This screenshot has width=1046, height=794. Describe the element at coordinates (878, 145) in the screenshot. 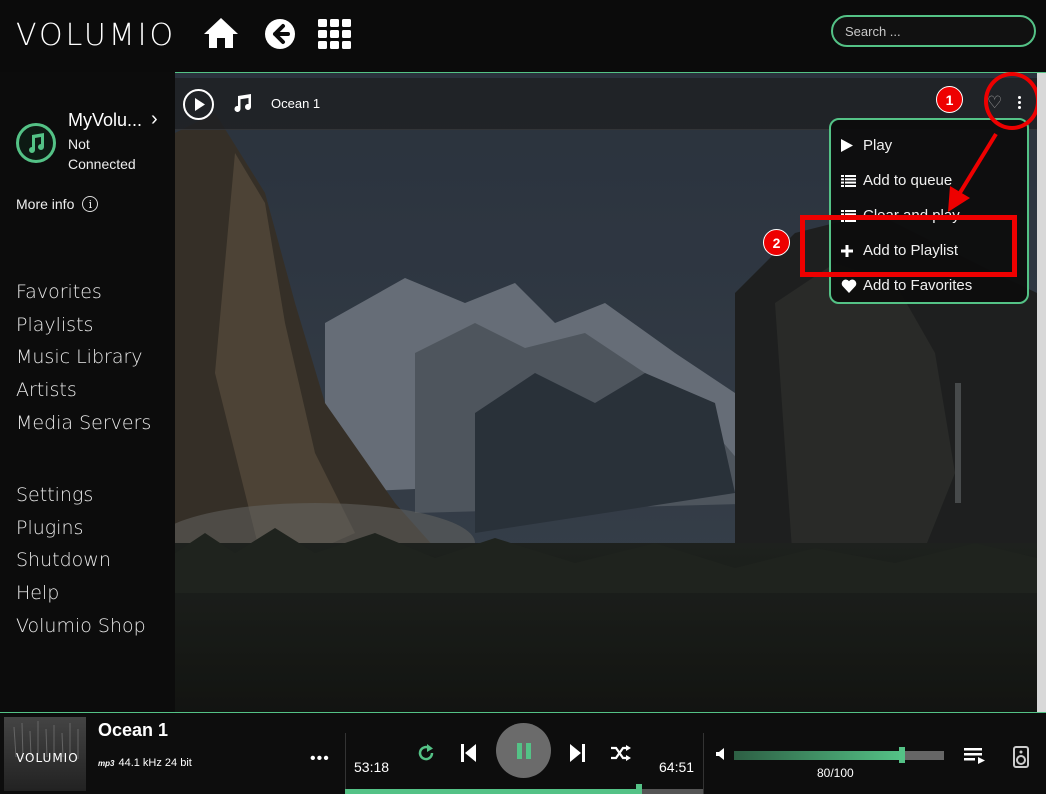

I see `menu-play-label: Play` at that location.